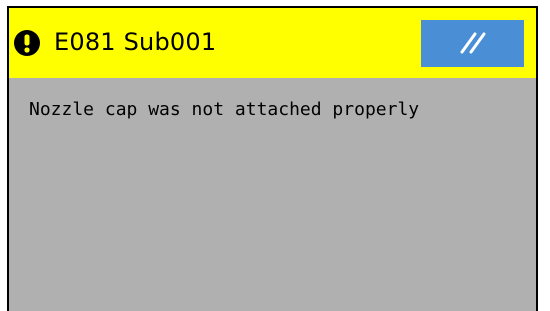 The image size is (550, 311). What do you see at coordinates (224, 109) in the screenshot?
I see `error-message: Nozzle cap was not attached properly` at bounding box center [224, 109].